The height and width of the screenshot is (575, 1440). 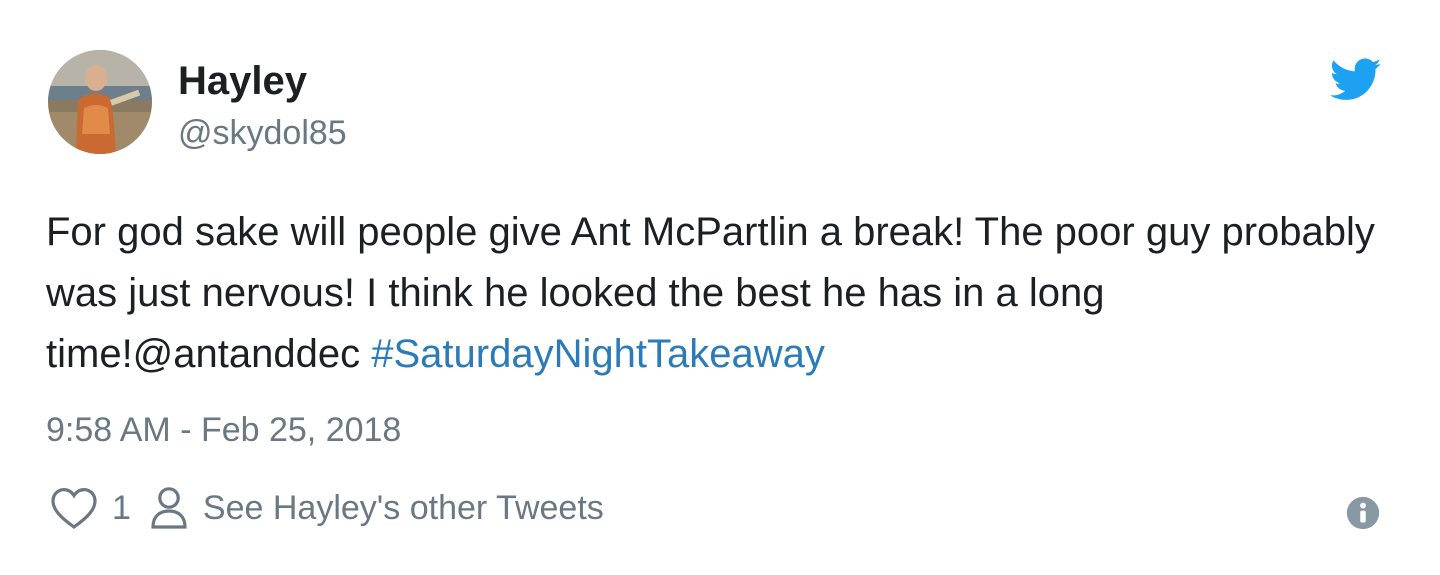 What do you see at coordinates (1356, 80) in the screenshot?
I see `twitter-bird-icon` at bounding box center [1356, 80].